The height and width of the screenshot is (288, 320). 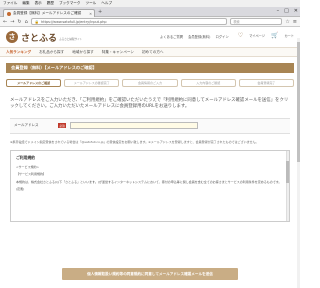 I want to click on nav-by-region: 地域から探す, so click(x=83, y=52).